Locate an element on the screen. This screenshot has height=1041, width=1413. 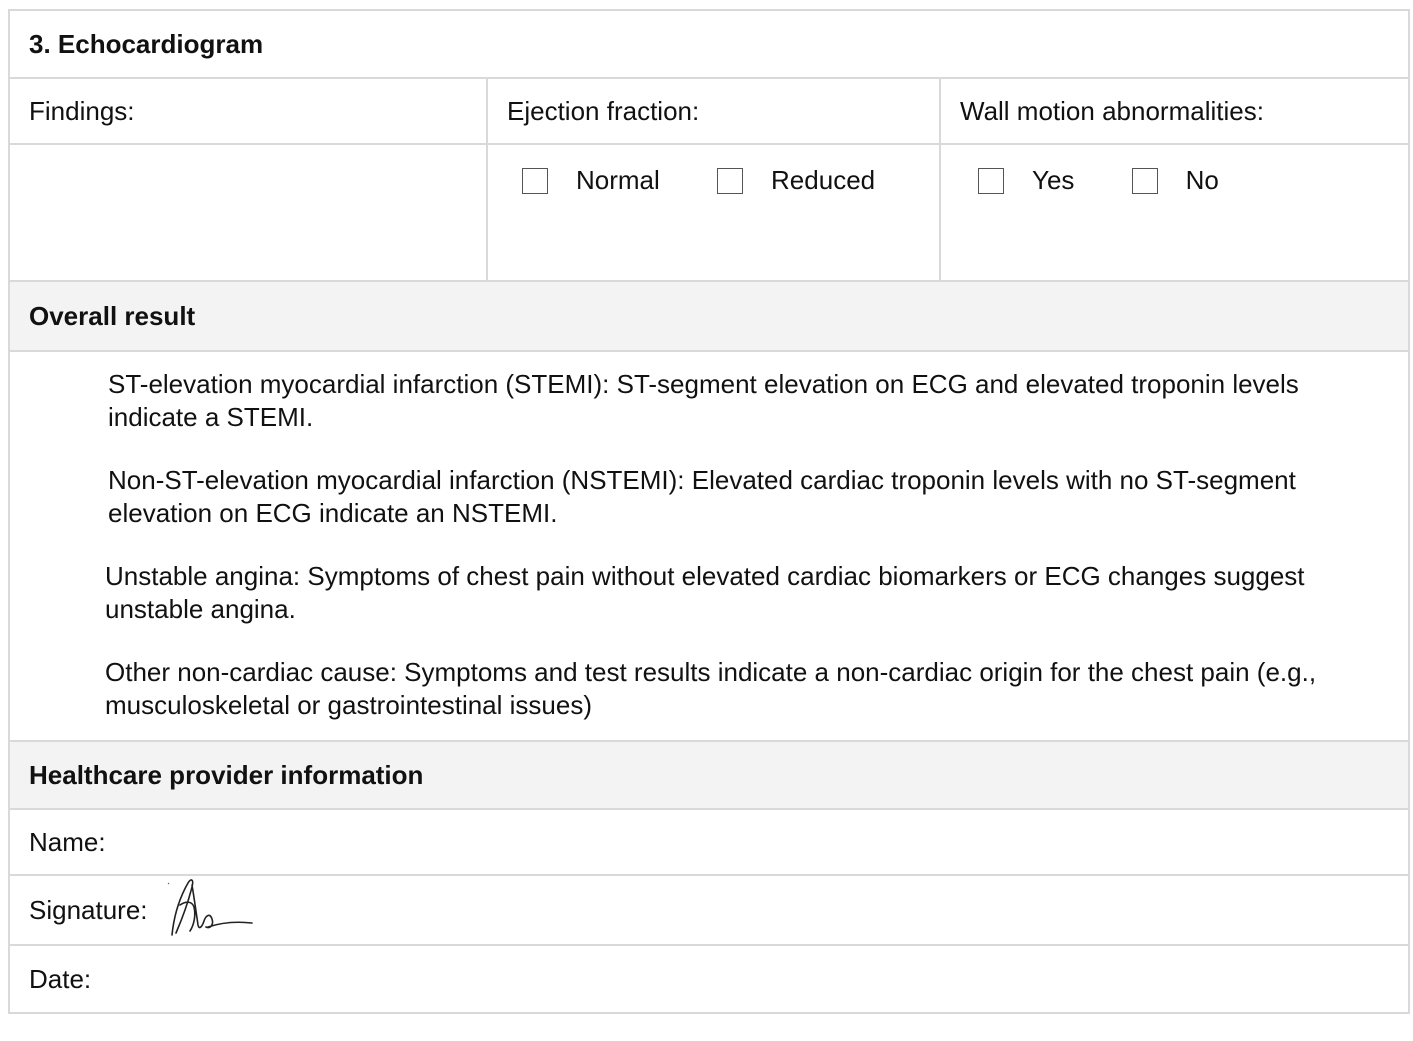
findings-label: Findings: is located at coordinates (82, 110).